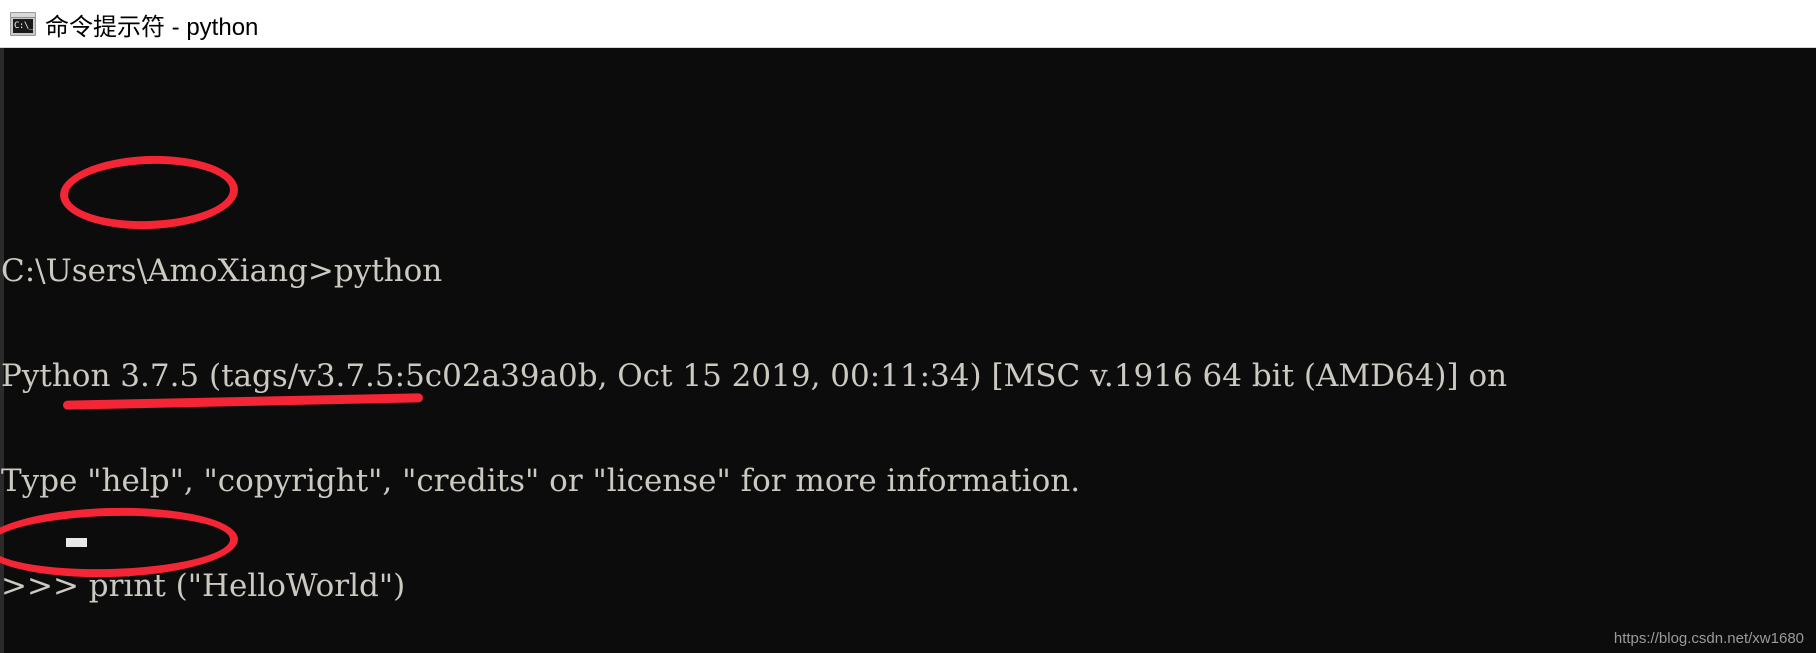  What do you see at coordinates (203, 586) in the screenshot?
I see `console-line-print-space-call: >>> print ("HelloWorld")` at bounding box center [203, 586].